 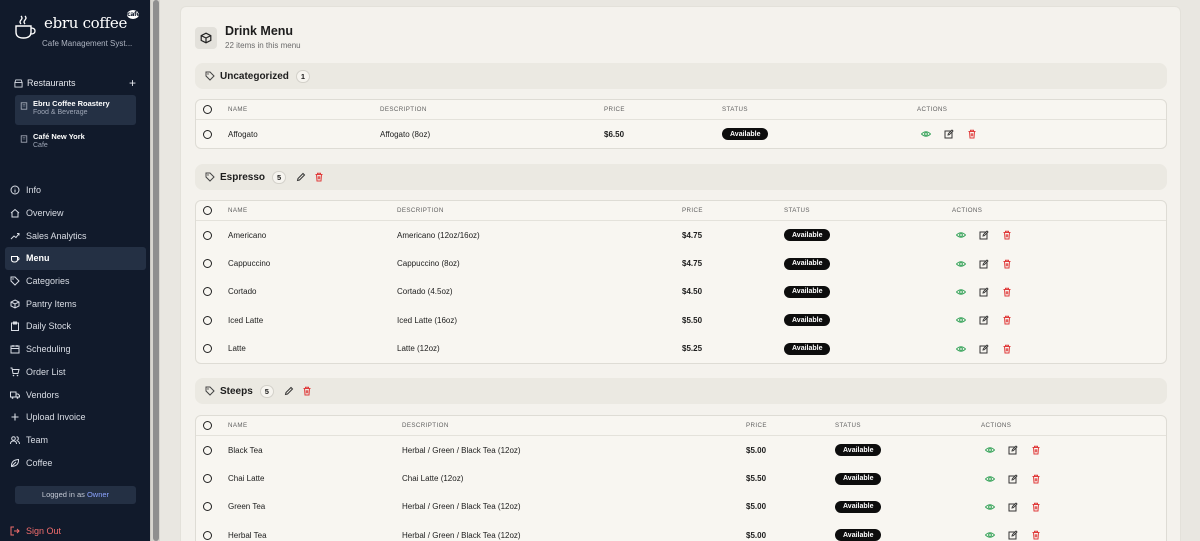 I want to click on nav-item-categories: Categories, so click(x=75, y=281).